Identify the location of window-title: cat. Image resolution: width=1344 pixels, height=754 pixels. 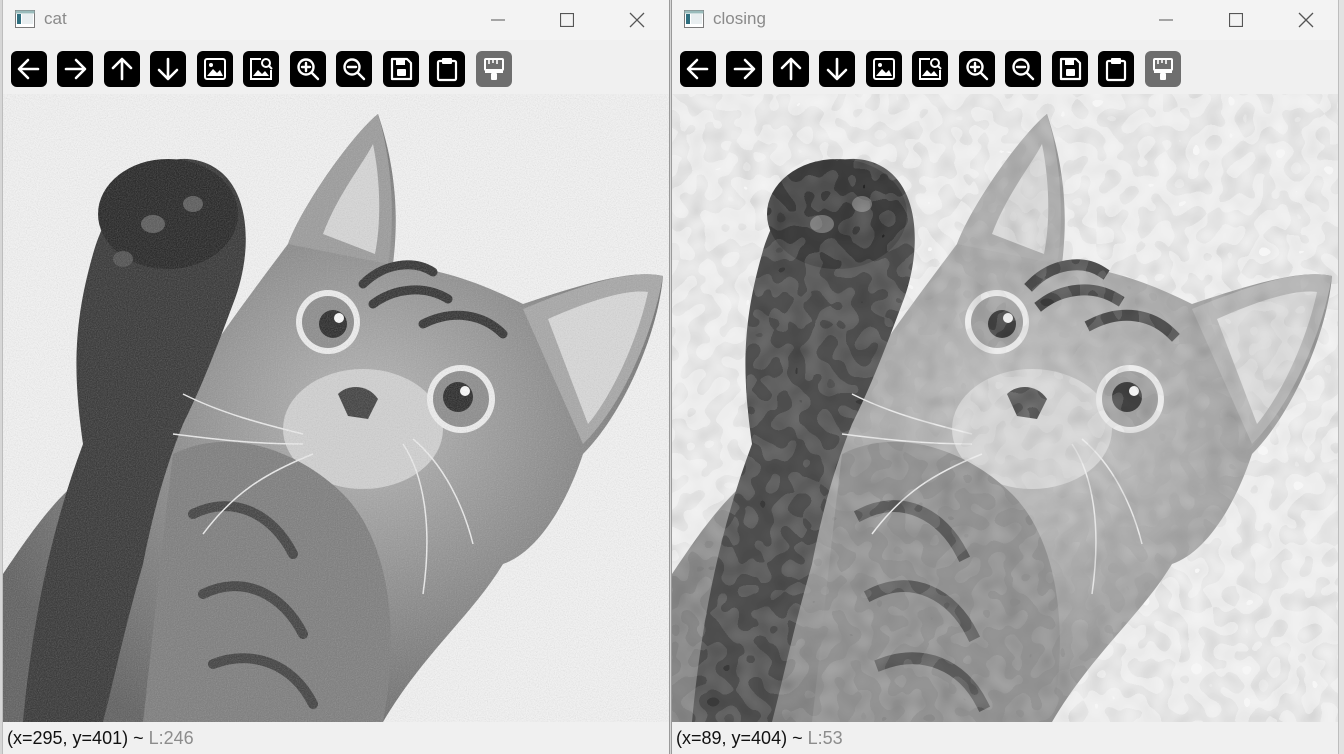
(55, 18).